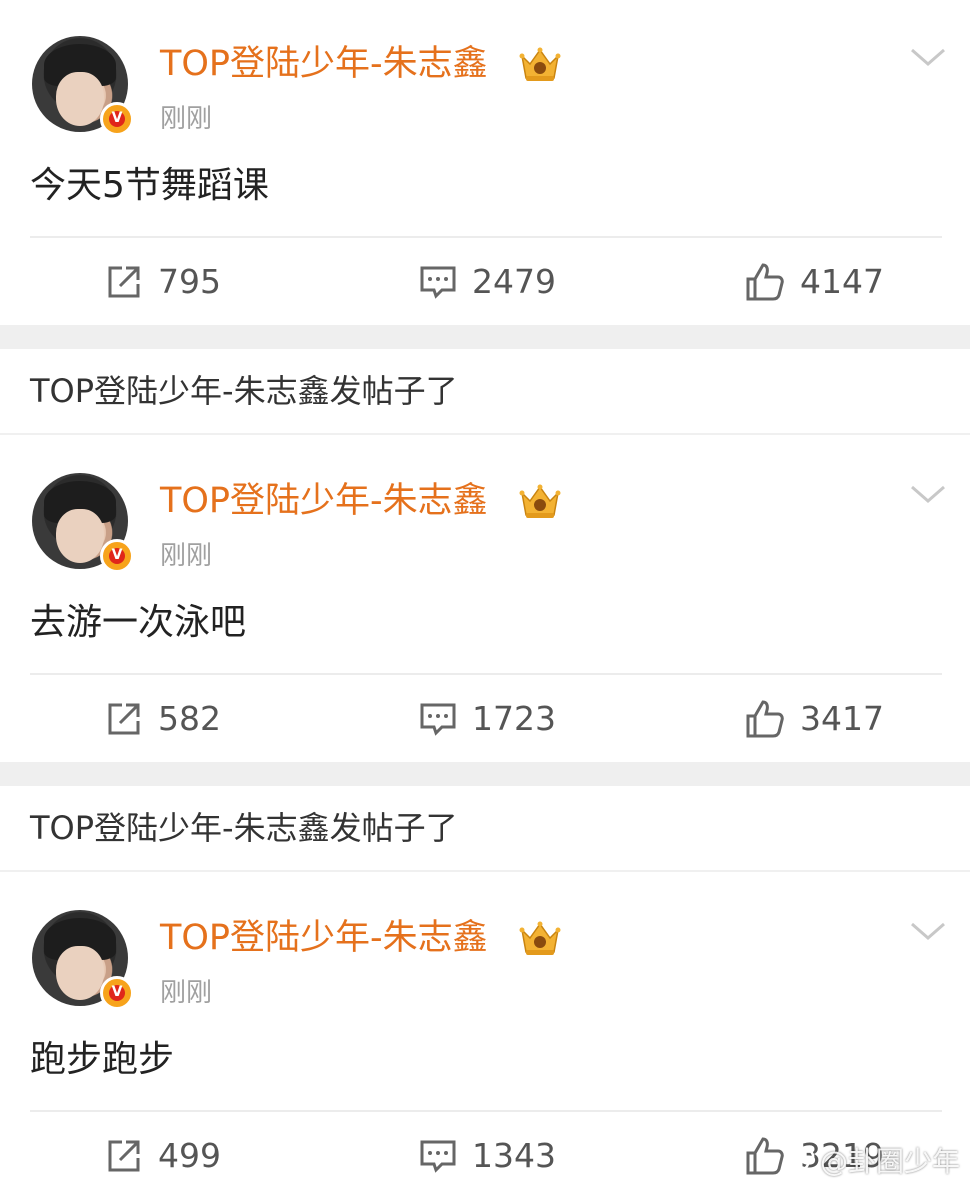 Image resolution: width=970 pixels, height=1194 pixels. I want to click on repost-button: 582, so click(162, 719).